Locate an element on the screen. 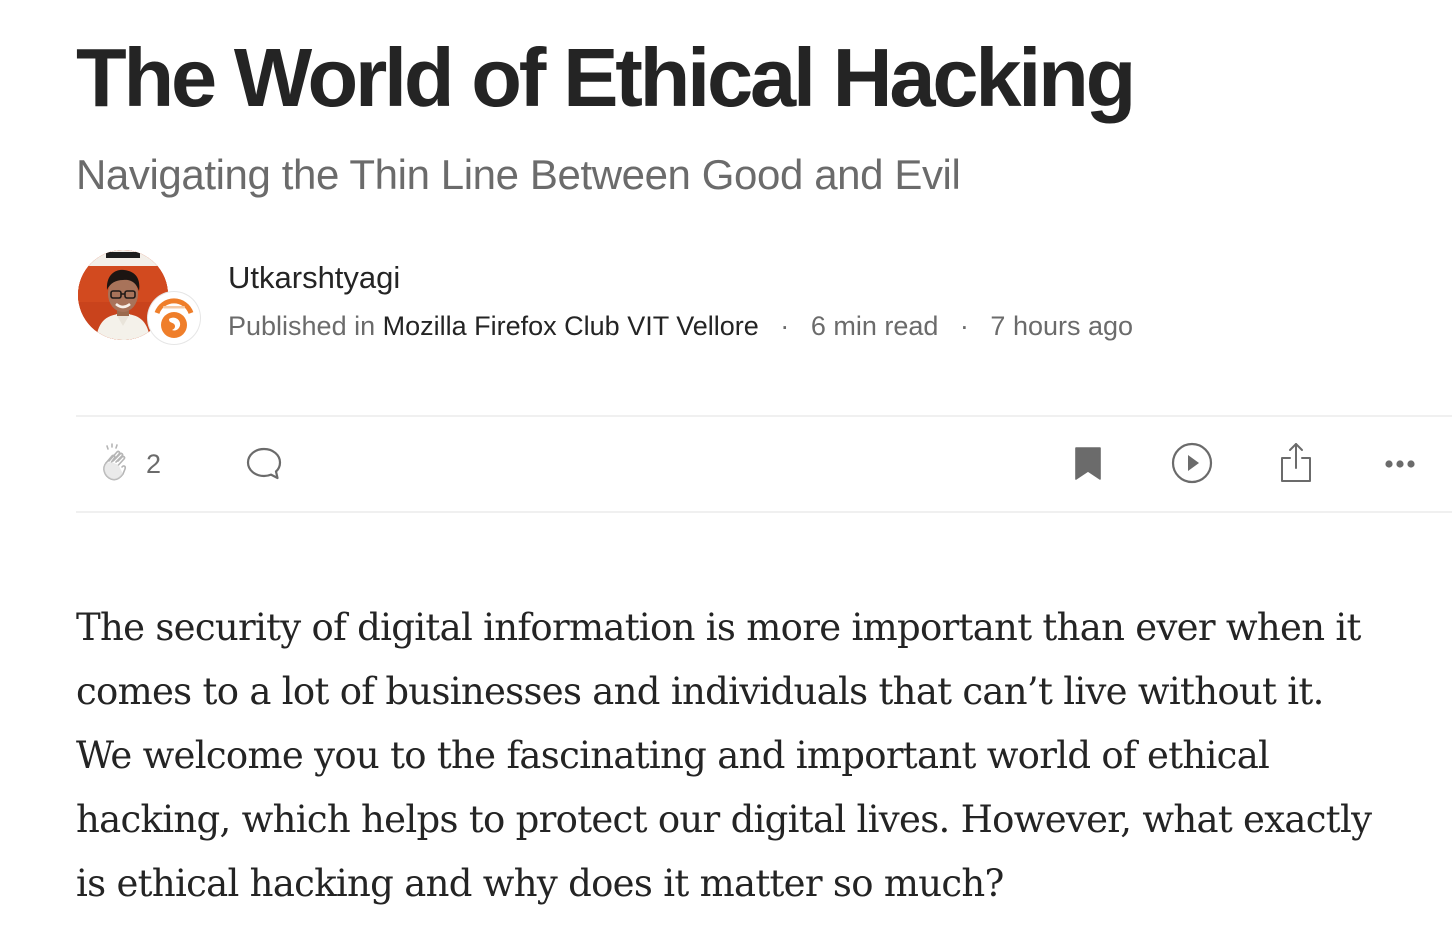 The image size is (1452, 936). more-icon is located at coordinates (1400, 464).